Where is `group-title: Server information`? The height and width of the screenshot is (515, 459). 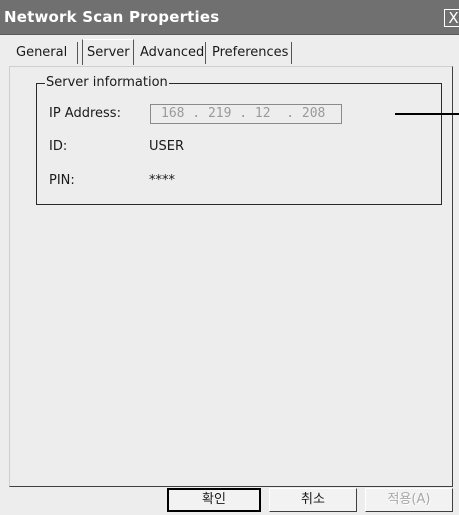
group-title: Server information is located at coordinates (107, 83).